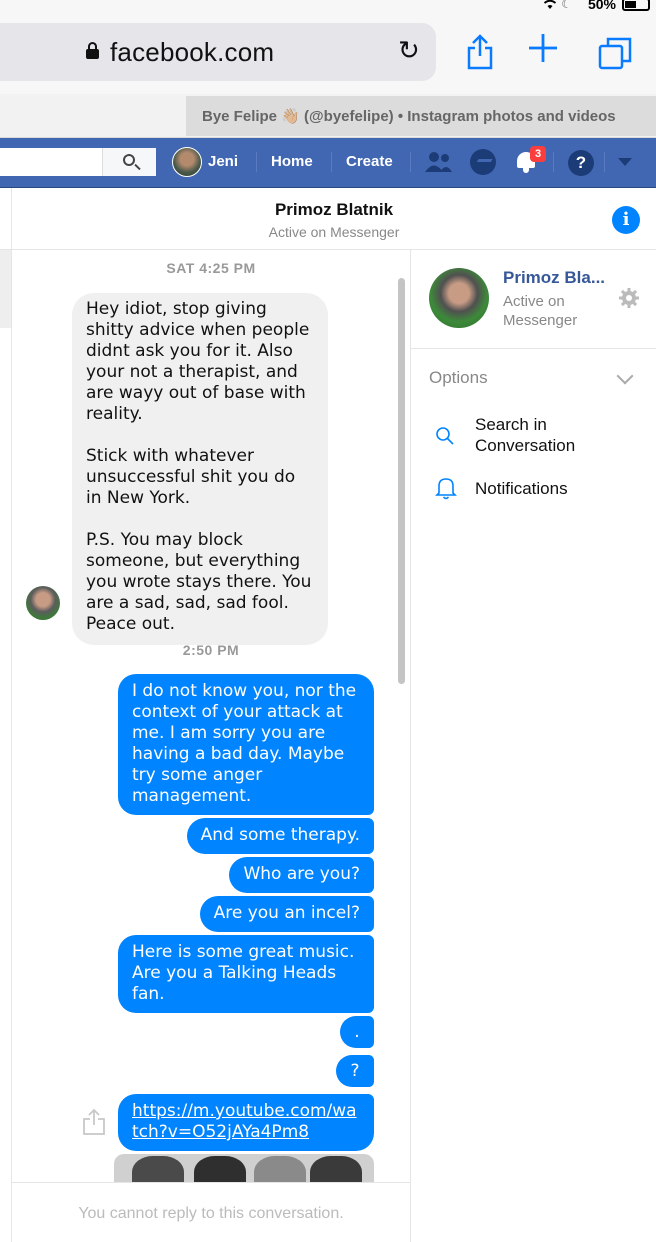  I want to click on link-preview-image, so click(244, 1168).